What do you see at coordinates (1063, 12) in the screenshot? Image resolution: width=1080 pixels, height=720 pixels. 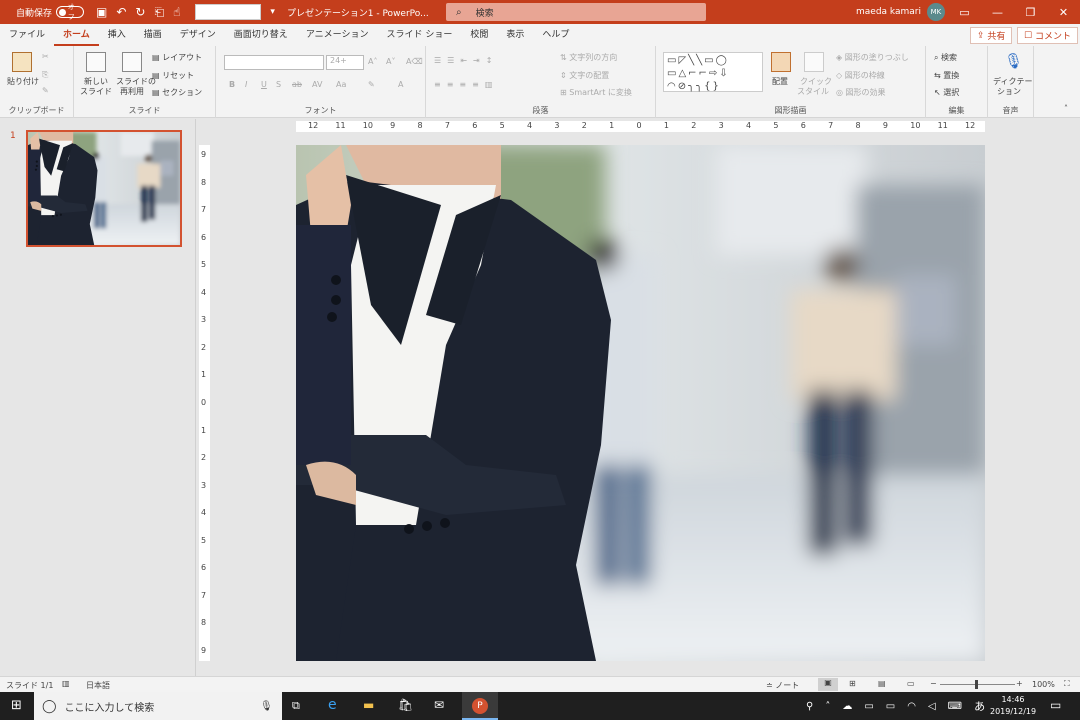 I see `close-icon: ✕` at bounding box center [1063, 12].